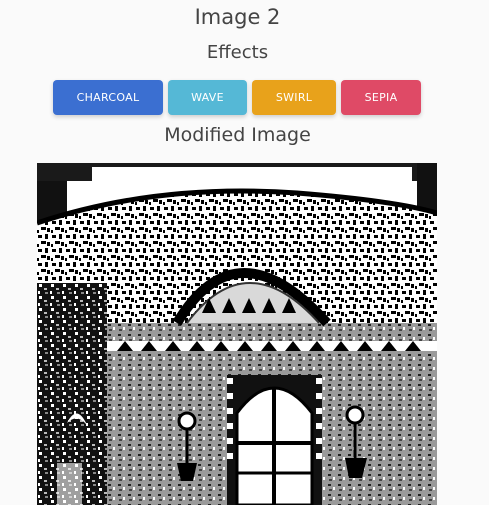  I want to click on modified-image-heading: Modified Image, so click(237, 135).